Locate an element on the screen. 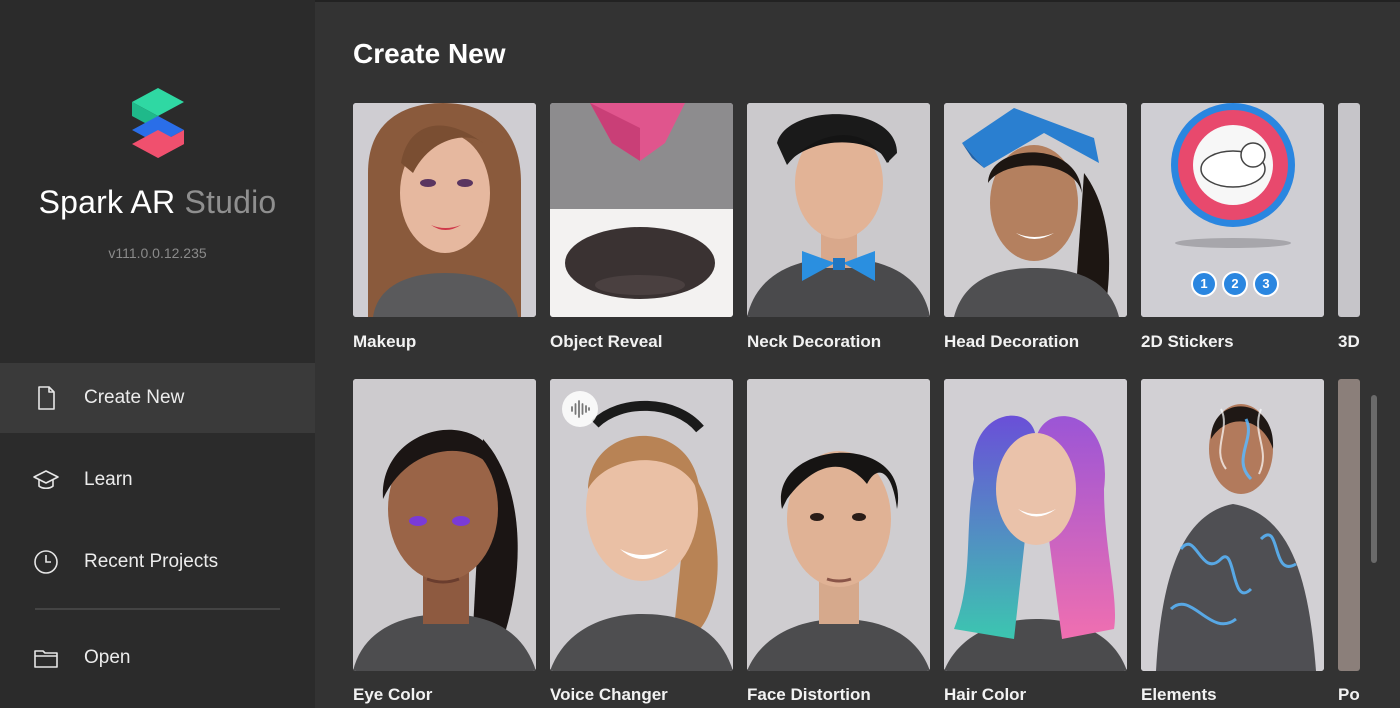 The width and height of the screenshot is (1400, 708). sidebar-item-label: Recent Projects is located at coordinates (151, 561).